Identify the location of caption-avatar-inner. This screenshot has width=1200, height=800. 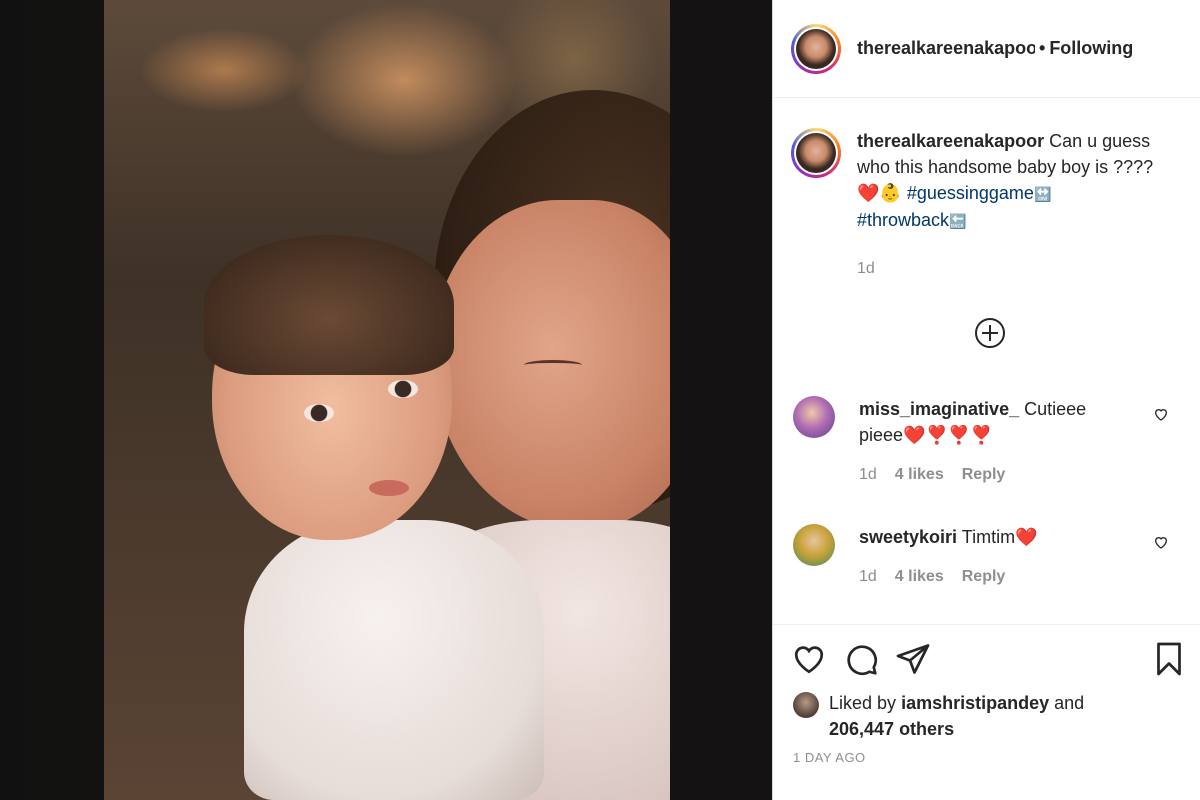
(816, 153).